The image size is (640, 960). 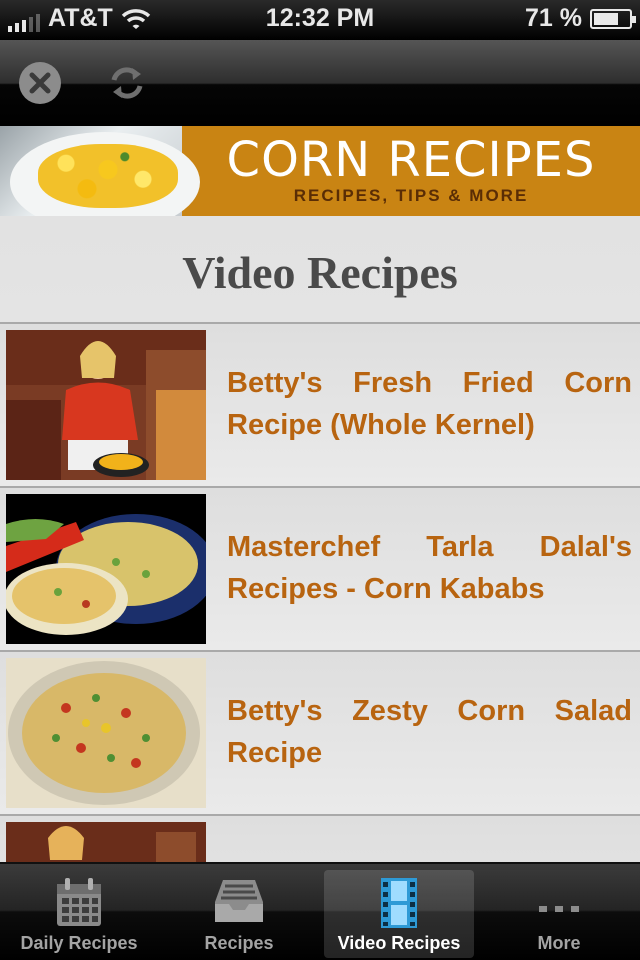 I want to click on tab-more: More, so click(x=559, y=914).